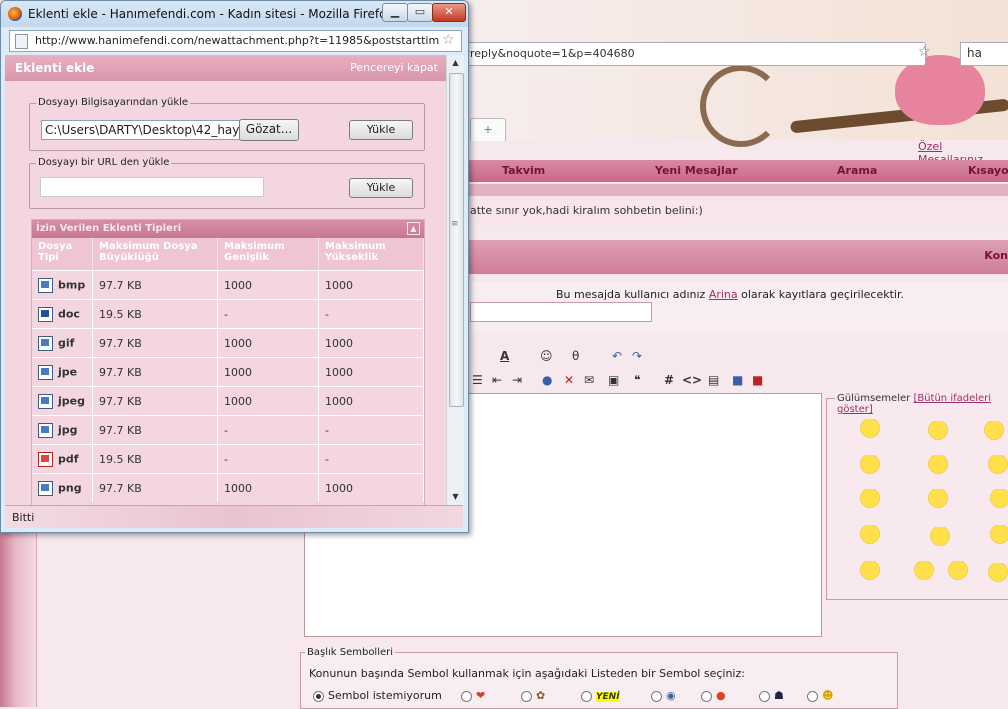 Image resolution: width=1008 pixels, height=709 pixels. What do you see at coordinates (820, 695) in the screenshot?
I see `symbol-option-smiley: ☻` at bounding box center [820, 695].